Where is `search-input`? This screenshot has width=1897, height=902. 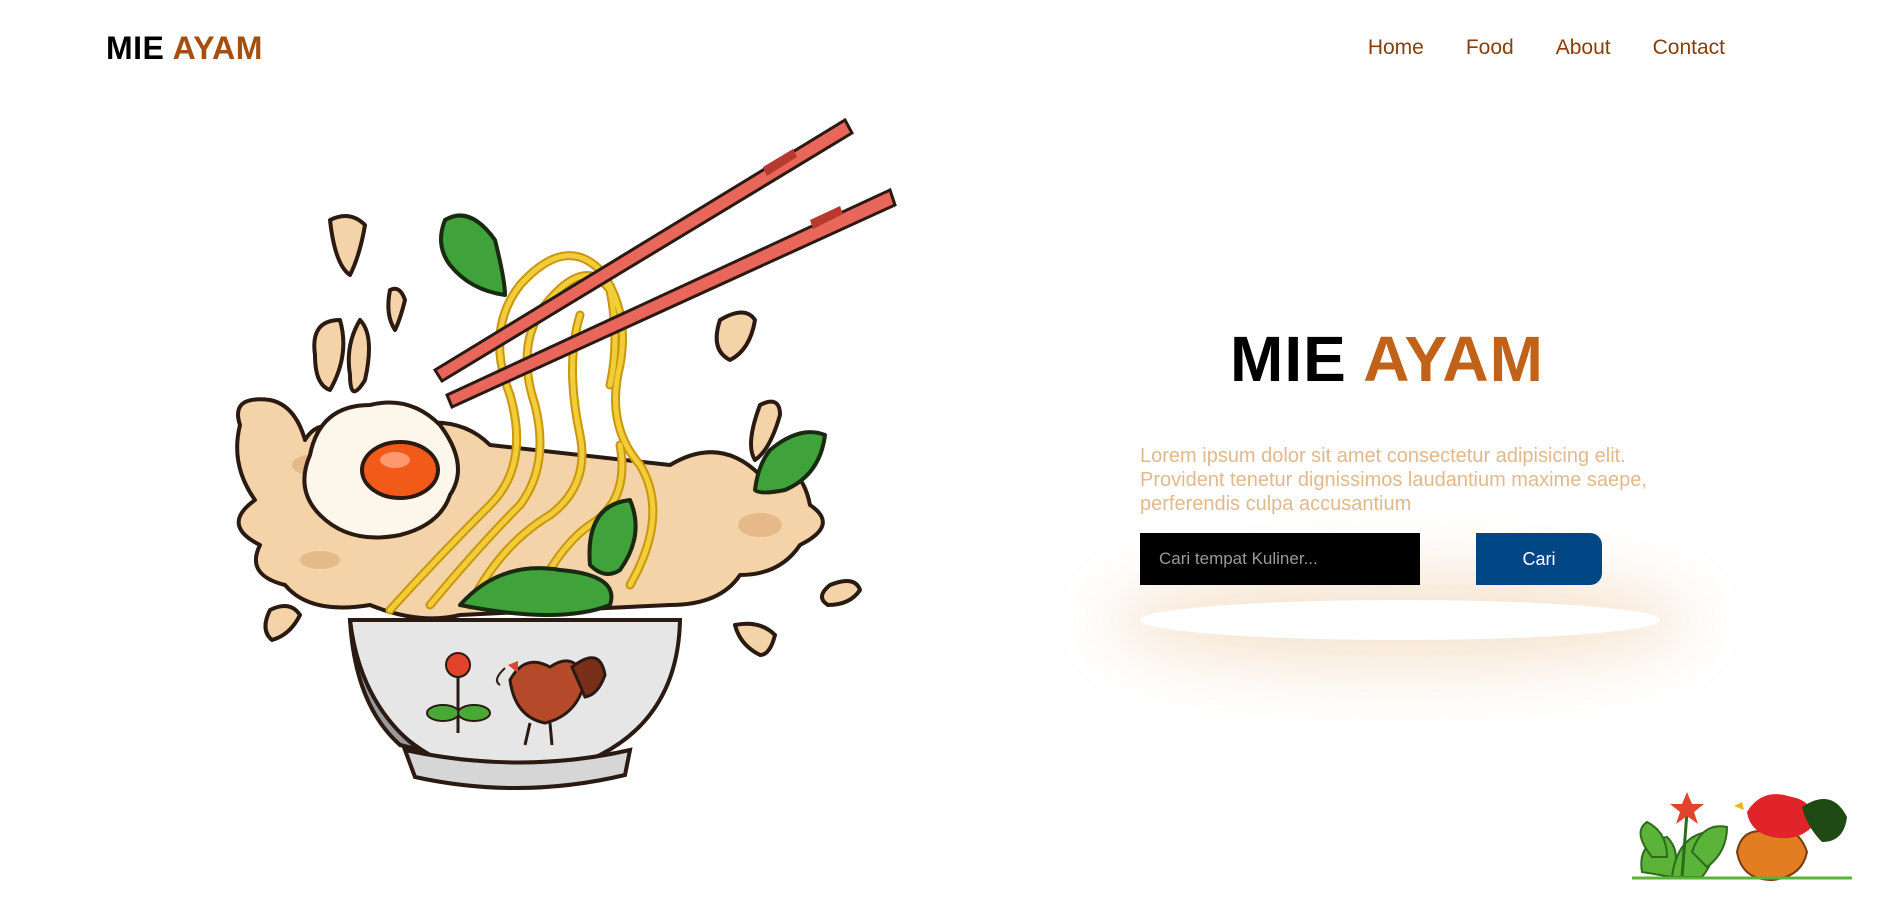 search-input is located at coordinates (1280, 559).